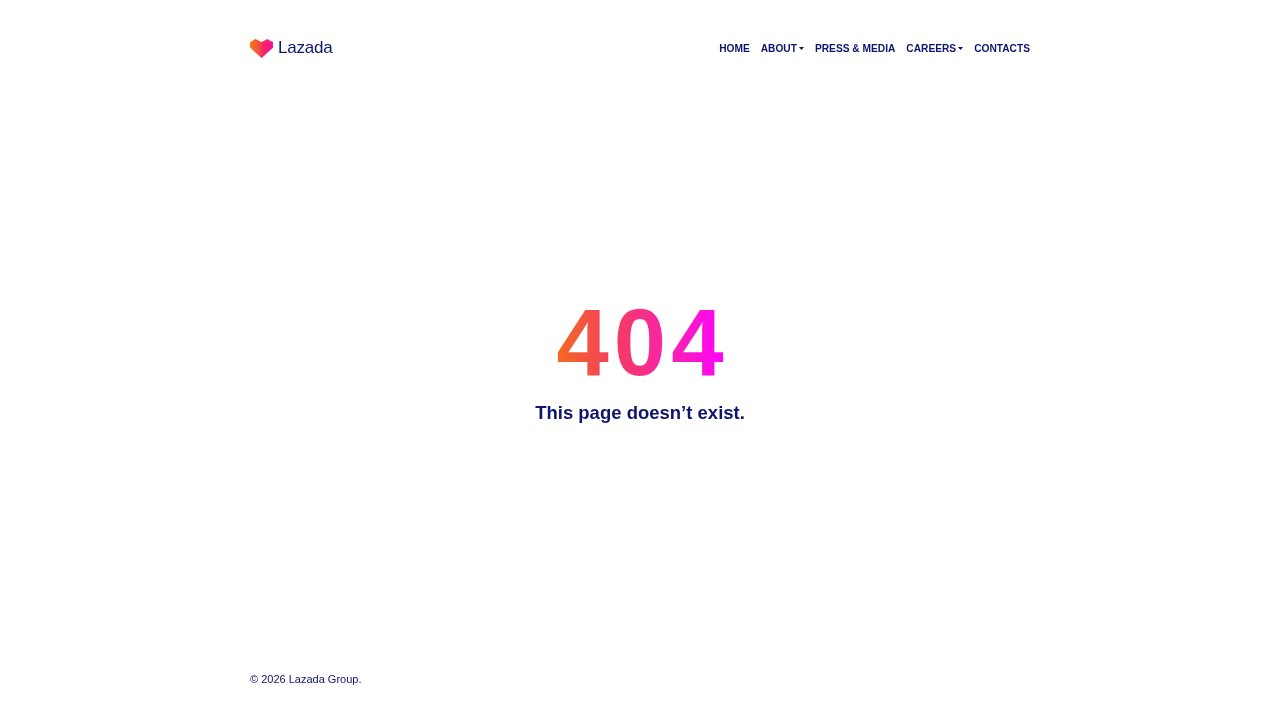 Image resolution: width=1280 pixels, height=720 pixels. Describe the element at coordinates (640, 412) in the screenshot. I see `error-message: This page doesn’t exist.` at that location.